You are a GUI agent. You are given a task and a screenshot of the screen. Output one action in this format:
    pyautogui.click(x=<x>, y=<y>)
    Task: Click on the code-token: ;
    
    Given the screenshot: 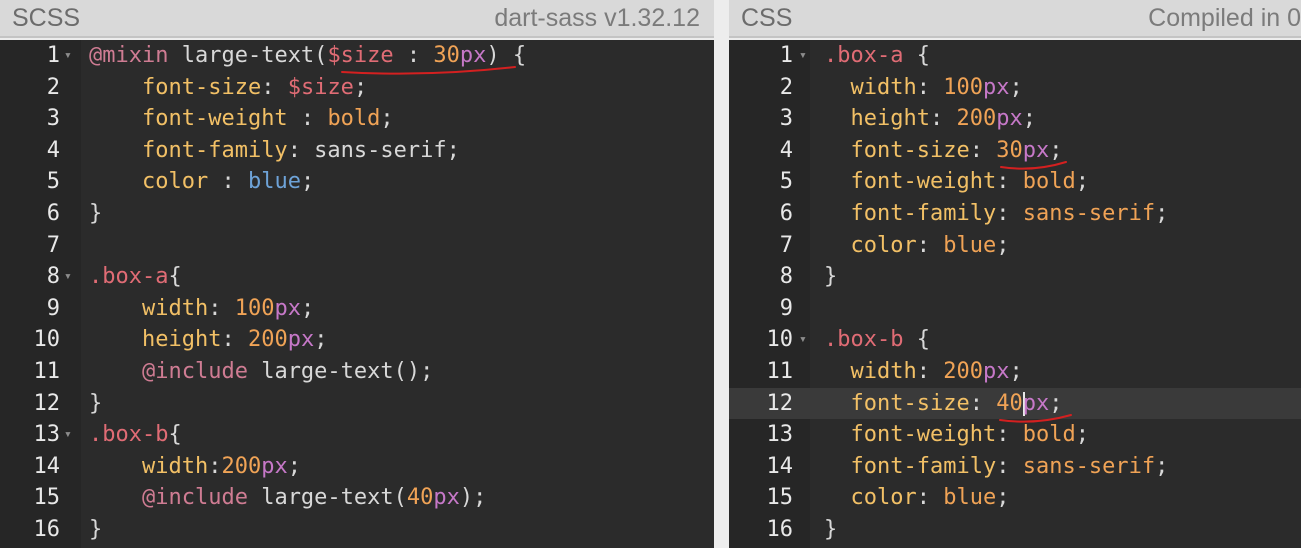 What is the action you would take?
    pyautogui.click(x=1162, y=466)
    